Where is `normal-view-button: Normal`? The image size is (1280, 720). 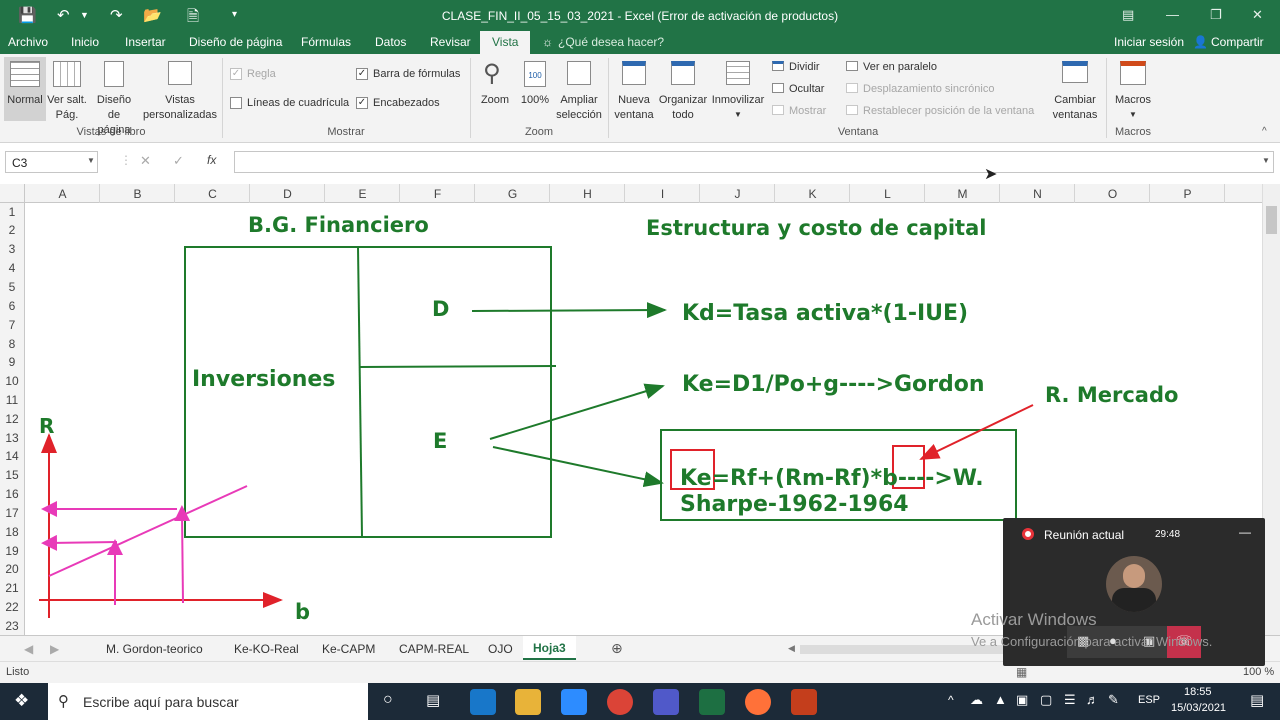 normal-view-button: Normal is located at coordinates (25, 89).